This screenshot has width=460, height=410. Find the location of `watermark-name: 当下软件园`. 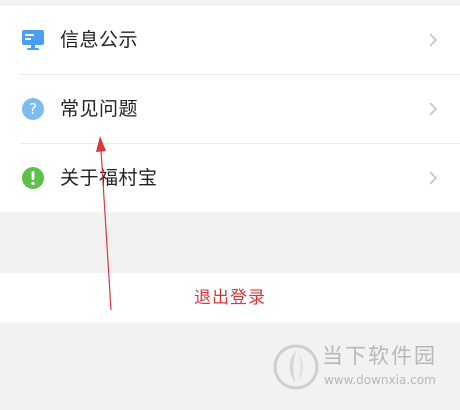

watermark-name: 当下软件园 is located at coordinates (379, 356).